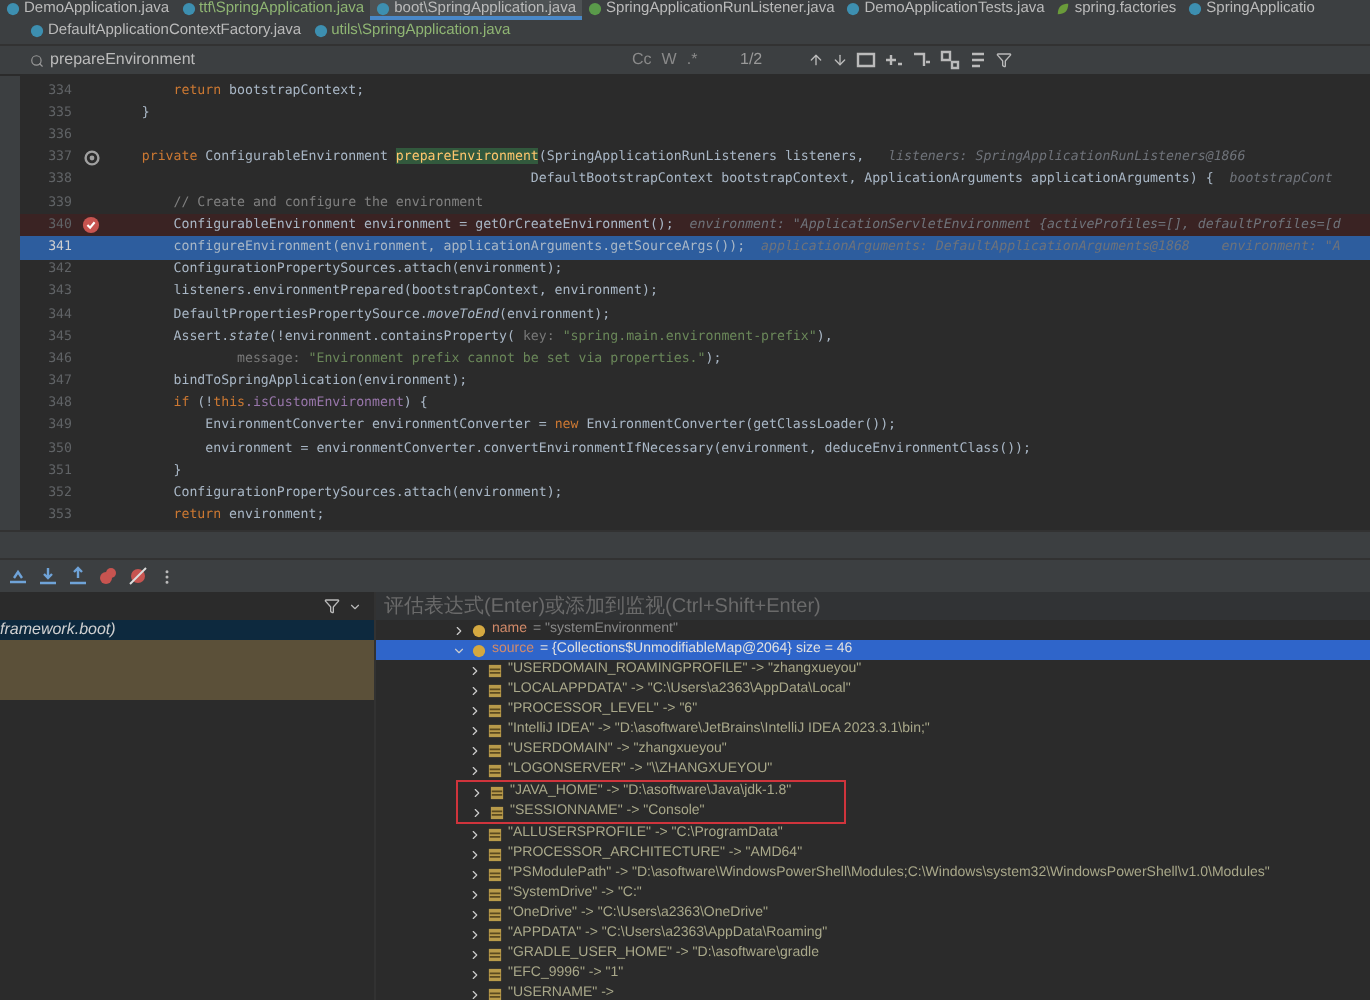  What do you see at coordinates (816, 60) in the screenshot?
I see `previous-occurrence-icon` at bounding box center [816, 60].